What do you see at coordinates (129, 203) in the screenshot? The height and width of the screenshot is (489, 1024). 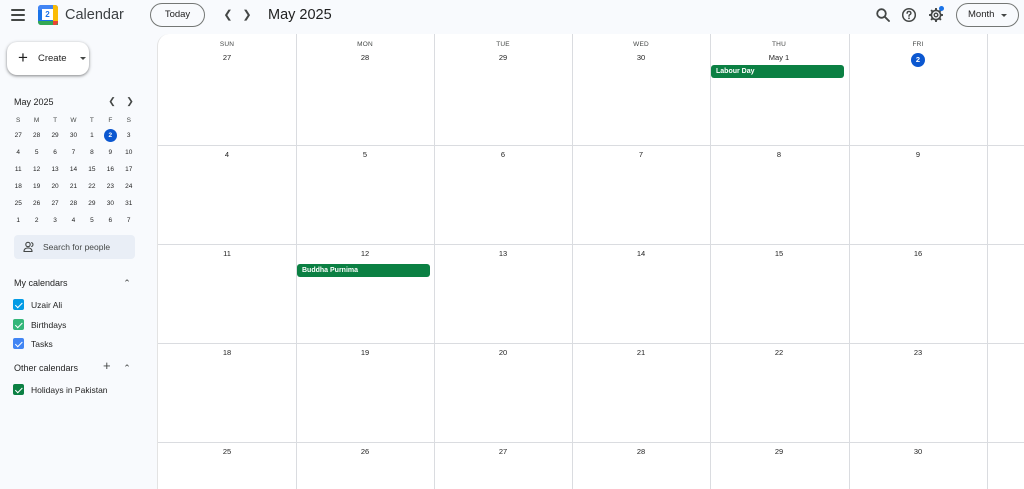 I see `mini-day: 31` at bounding box center [129, 203].